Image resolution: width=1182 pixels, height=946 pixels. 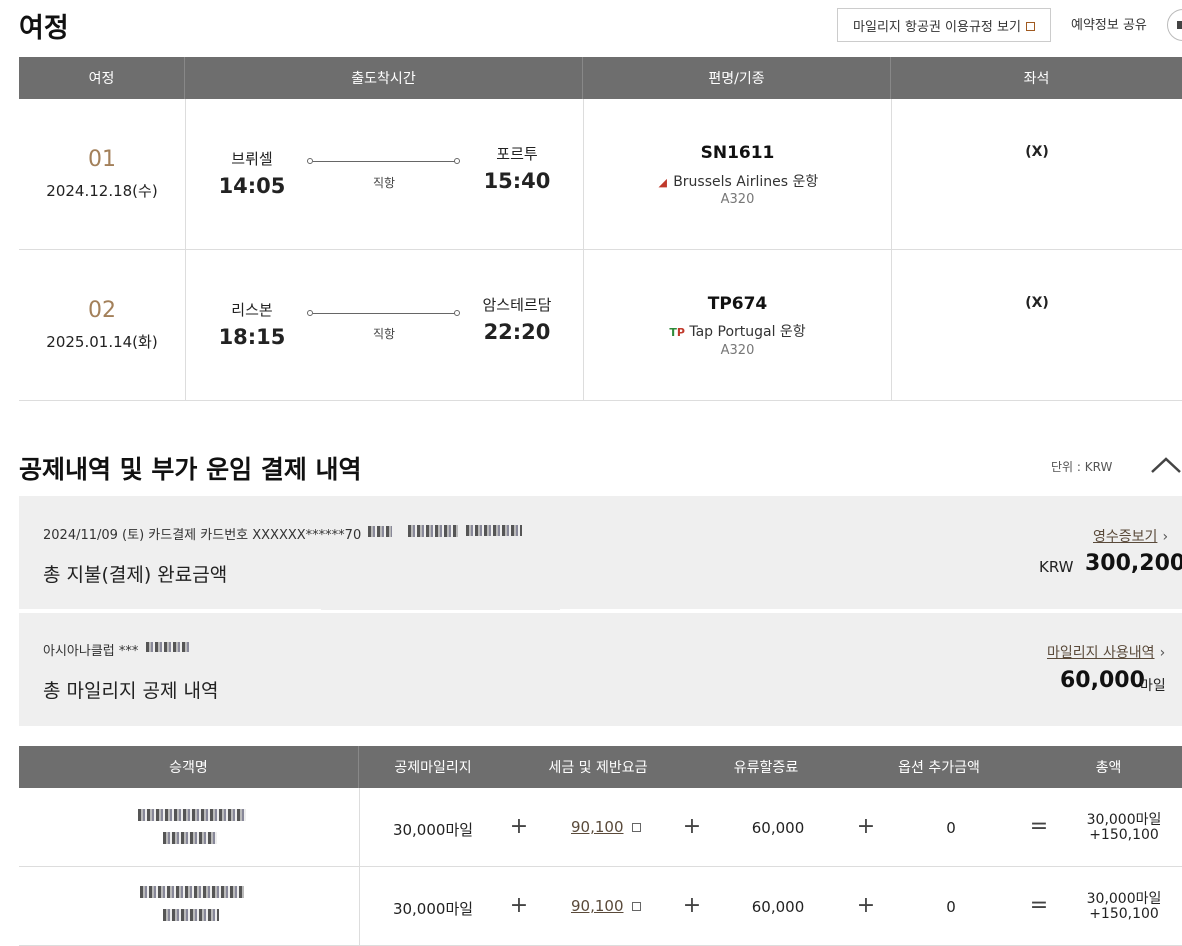 What do you see at coordinates (102, 342) in the screenshot?
I see `segment-date: 2025.01.14(화)` at bounding box center [102, 342].